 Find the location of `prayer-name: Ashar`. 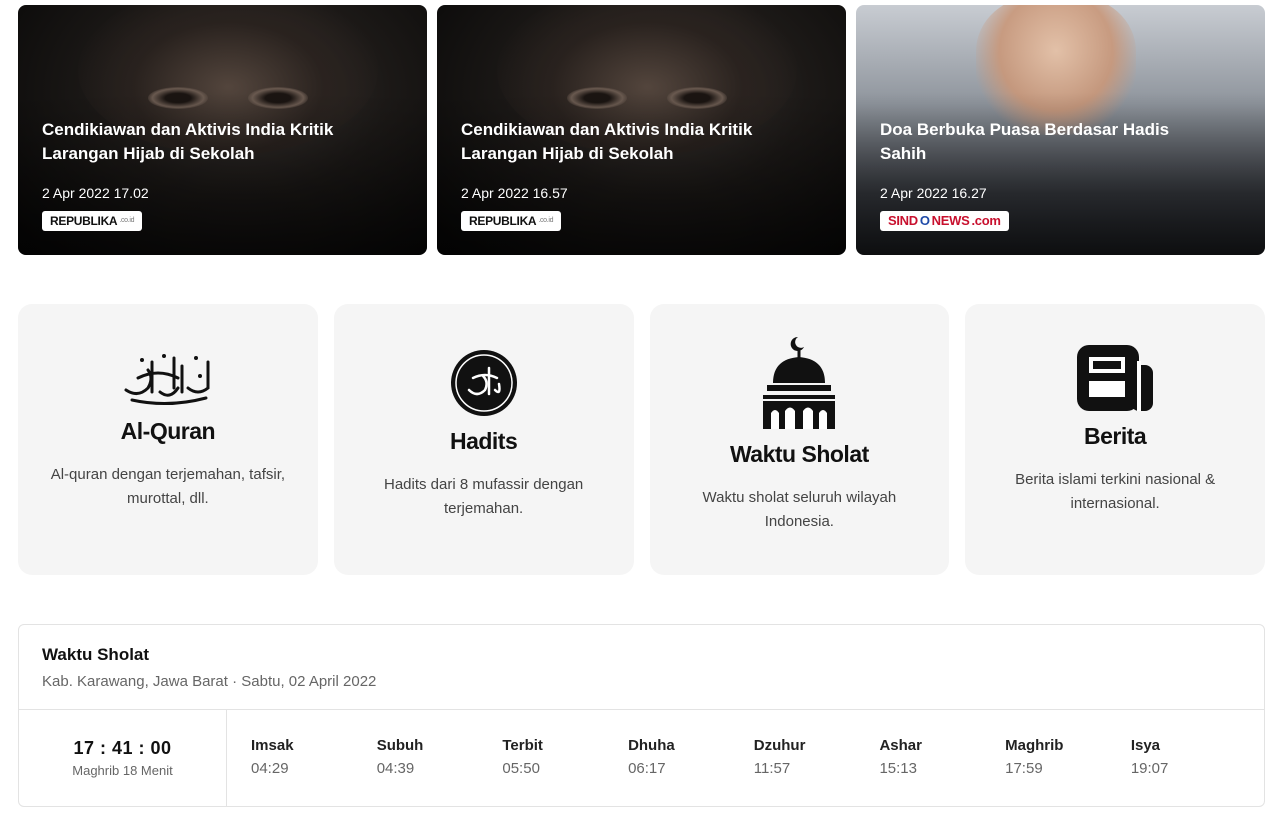

prayer-name: Ashar is located at coordinates (900, 745).